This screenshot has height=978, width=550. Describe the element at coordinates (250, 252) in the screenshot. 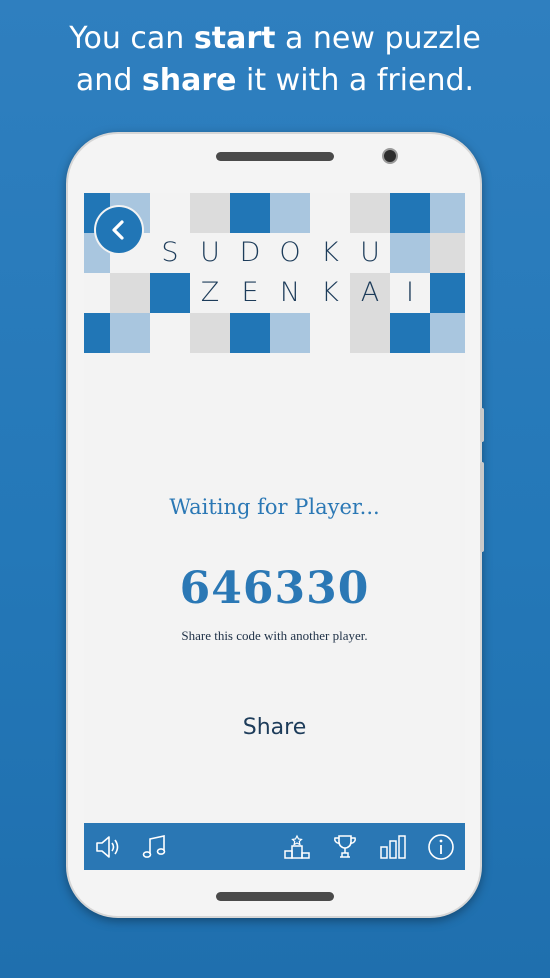

I see `title-letter: D` at that location.